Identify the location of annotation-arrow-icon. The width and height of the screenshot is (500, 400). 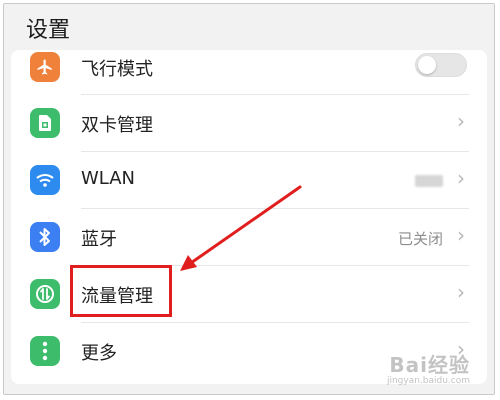
(241, 228).